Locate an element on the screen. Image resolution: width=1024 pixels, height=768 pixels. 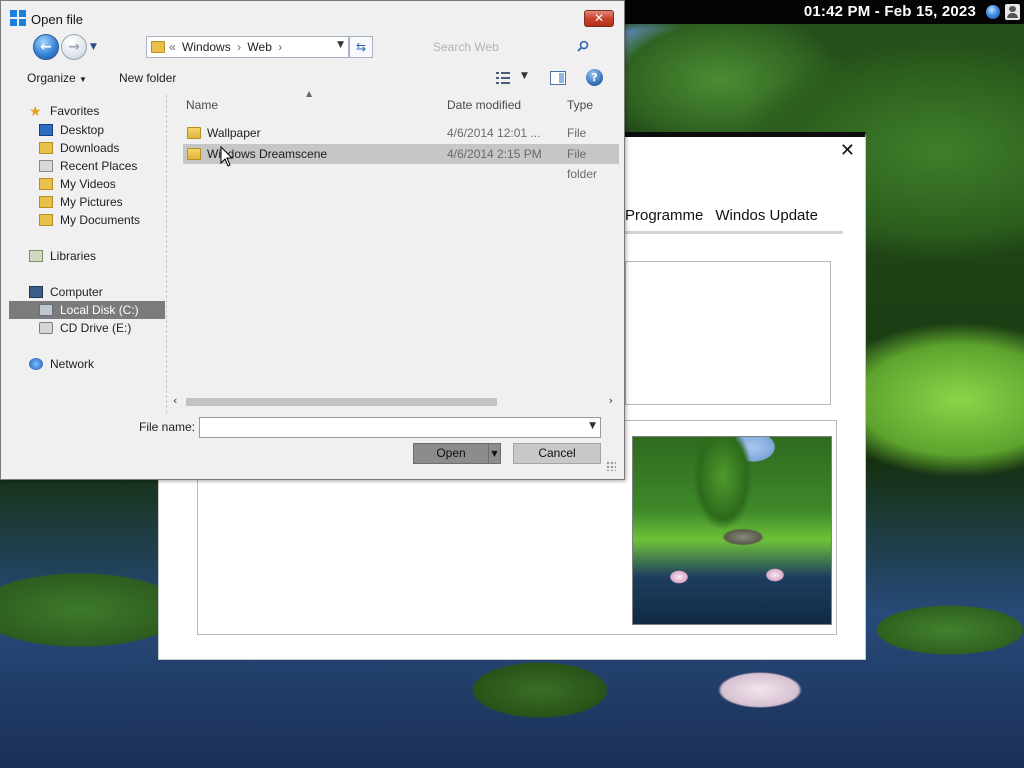
nav-item-my-documents: My Documents is located at coordinates (87, 220).